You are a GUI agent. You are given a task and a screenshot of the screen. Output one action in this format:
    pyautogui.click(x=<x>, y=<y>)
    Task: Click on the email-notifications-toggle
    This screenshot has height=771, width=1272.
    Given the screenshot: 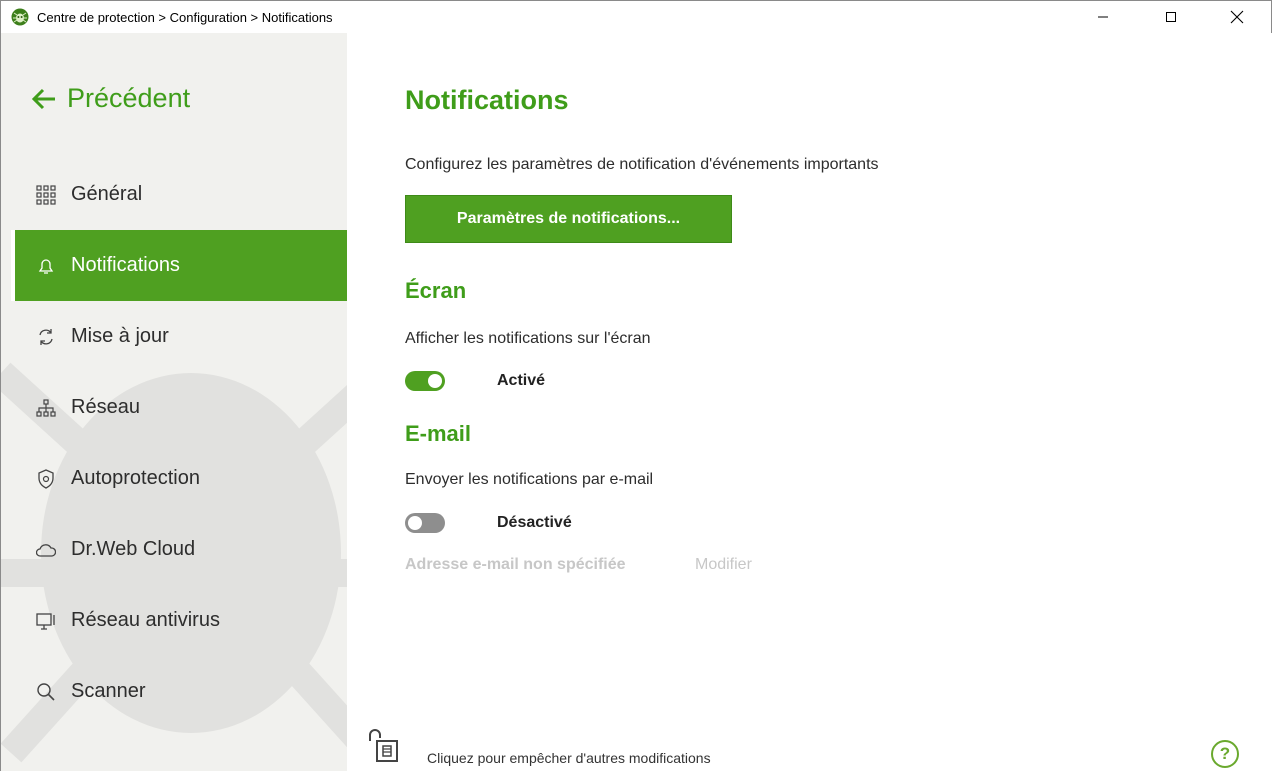 What is the action you would take?
    pyautogui.click(x=425, y=523)
    